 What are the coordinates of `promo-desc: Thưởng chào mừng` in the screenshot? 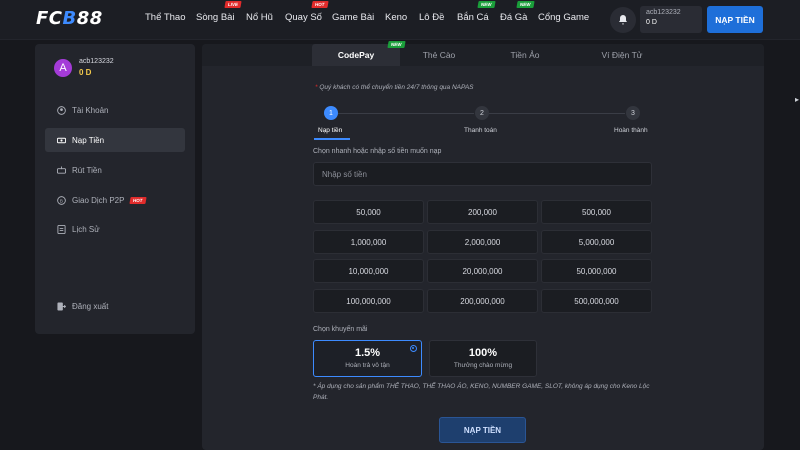 It's located at (483, 365).